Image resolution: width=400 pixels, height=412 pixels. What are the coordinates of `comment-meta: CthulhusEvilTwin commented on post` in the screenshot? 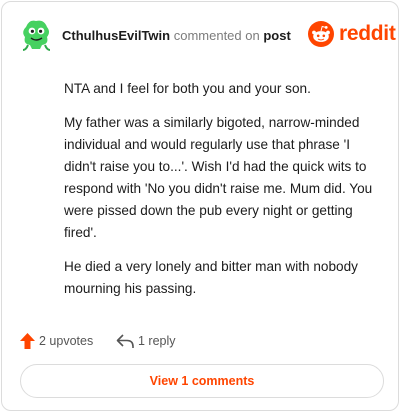 It's located at (176, 35).